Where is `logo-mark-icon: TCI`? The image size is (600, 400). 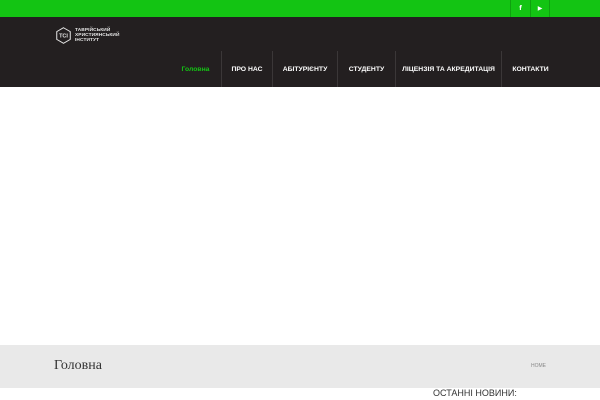
logo-mark-icon: TCI is located at coordinates (63, 35).